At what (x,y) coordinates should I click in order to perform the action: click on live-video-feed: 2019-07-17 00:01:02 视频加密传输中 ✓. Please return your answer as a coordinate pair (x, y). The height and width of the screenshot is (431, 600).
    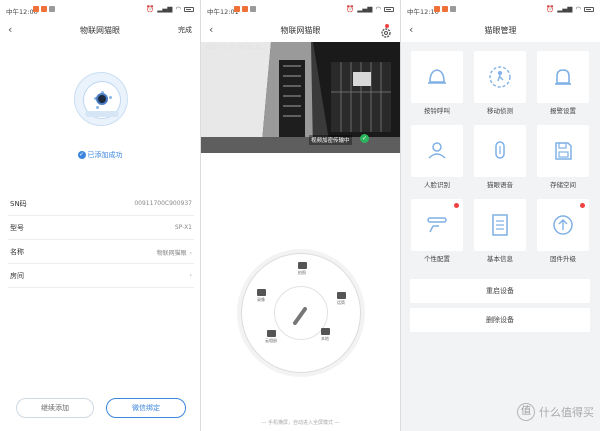
    Looking at the image, I should click on (300, 97).